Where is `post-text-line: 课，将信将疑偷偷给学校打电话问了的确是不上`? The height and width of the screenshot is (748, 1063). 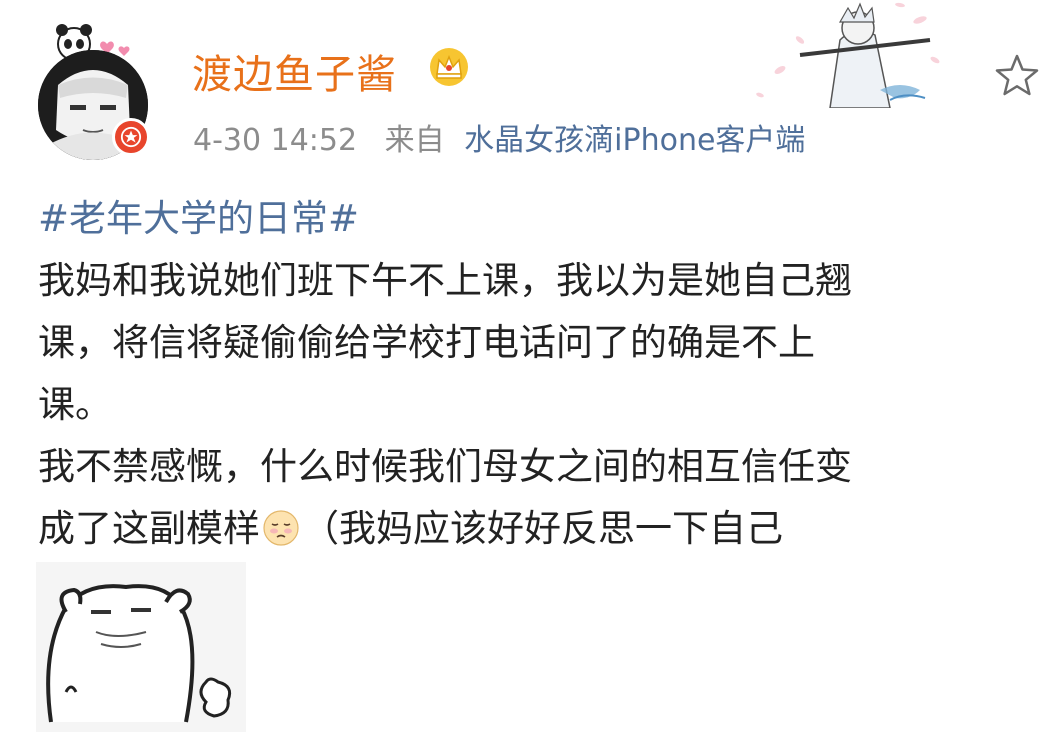 post-text-line: 课，将信将疑偷偷给学校打电话问了的确是不上 is located at coordinates (426, 342).